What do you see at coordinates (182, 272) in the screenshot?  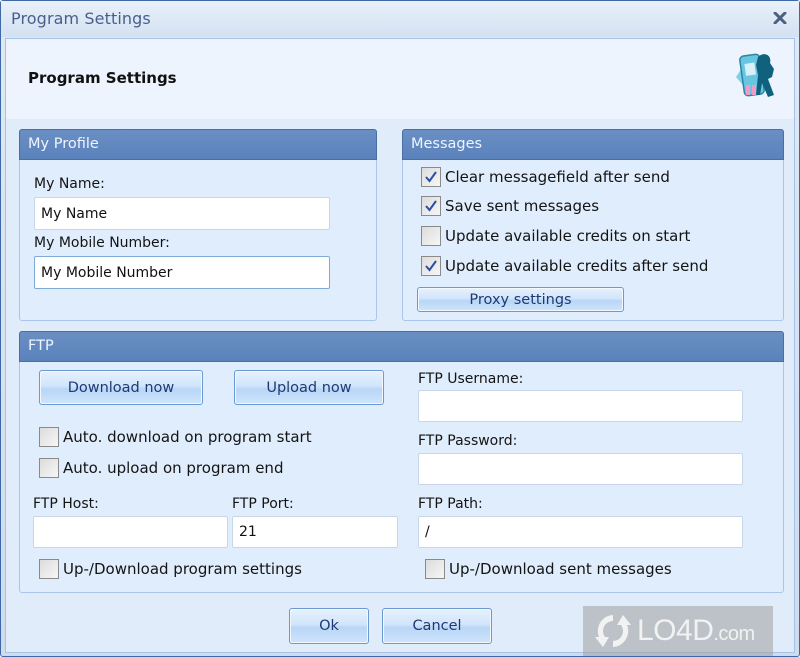 I see `my-mobile-input` at bounding box center [182, 272].